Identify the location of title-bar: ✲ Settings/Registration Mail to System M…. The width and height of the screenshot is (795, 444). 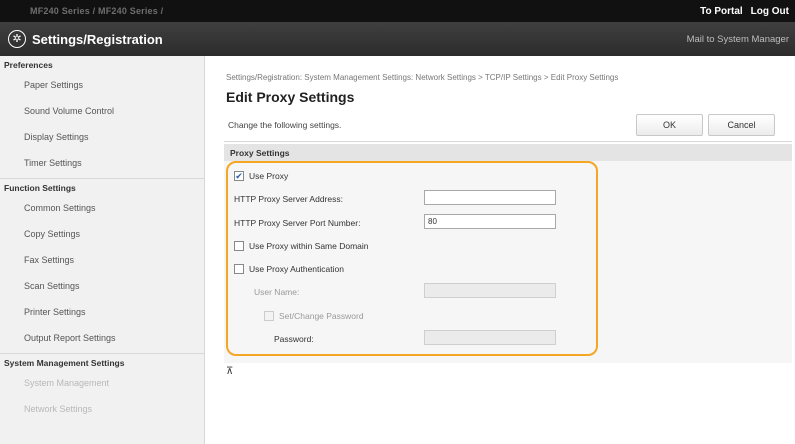
(397, 39).